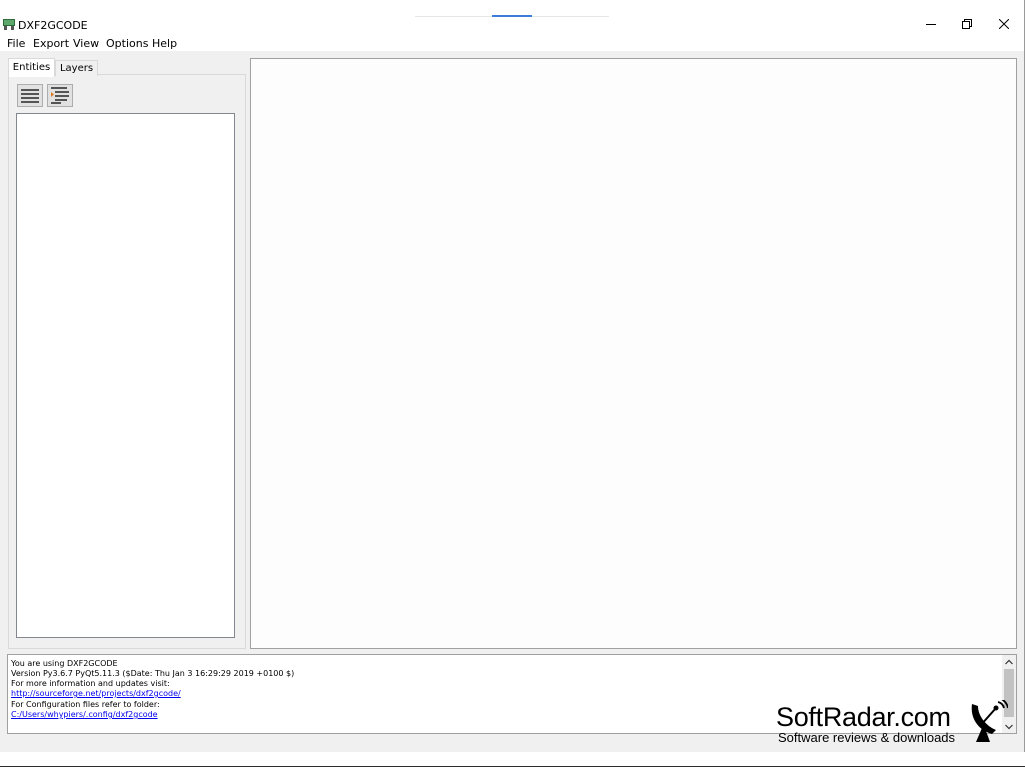 The width and height of the screenshot is (1025, 769). Describe the element at coordinates (512, 43) in the screenshot. I see `menu-bar: File Export View Options Help` at that location.